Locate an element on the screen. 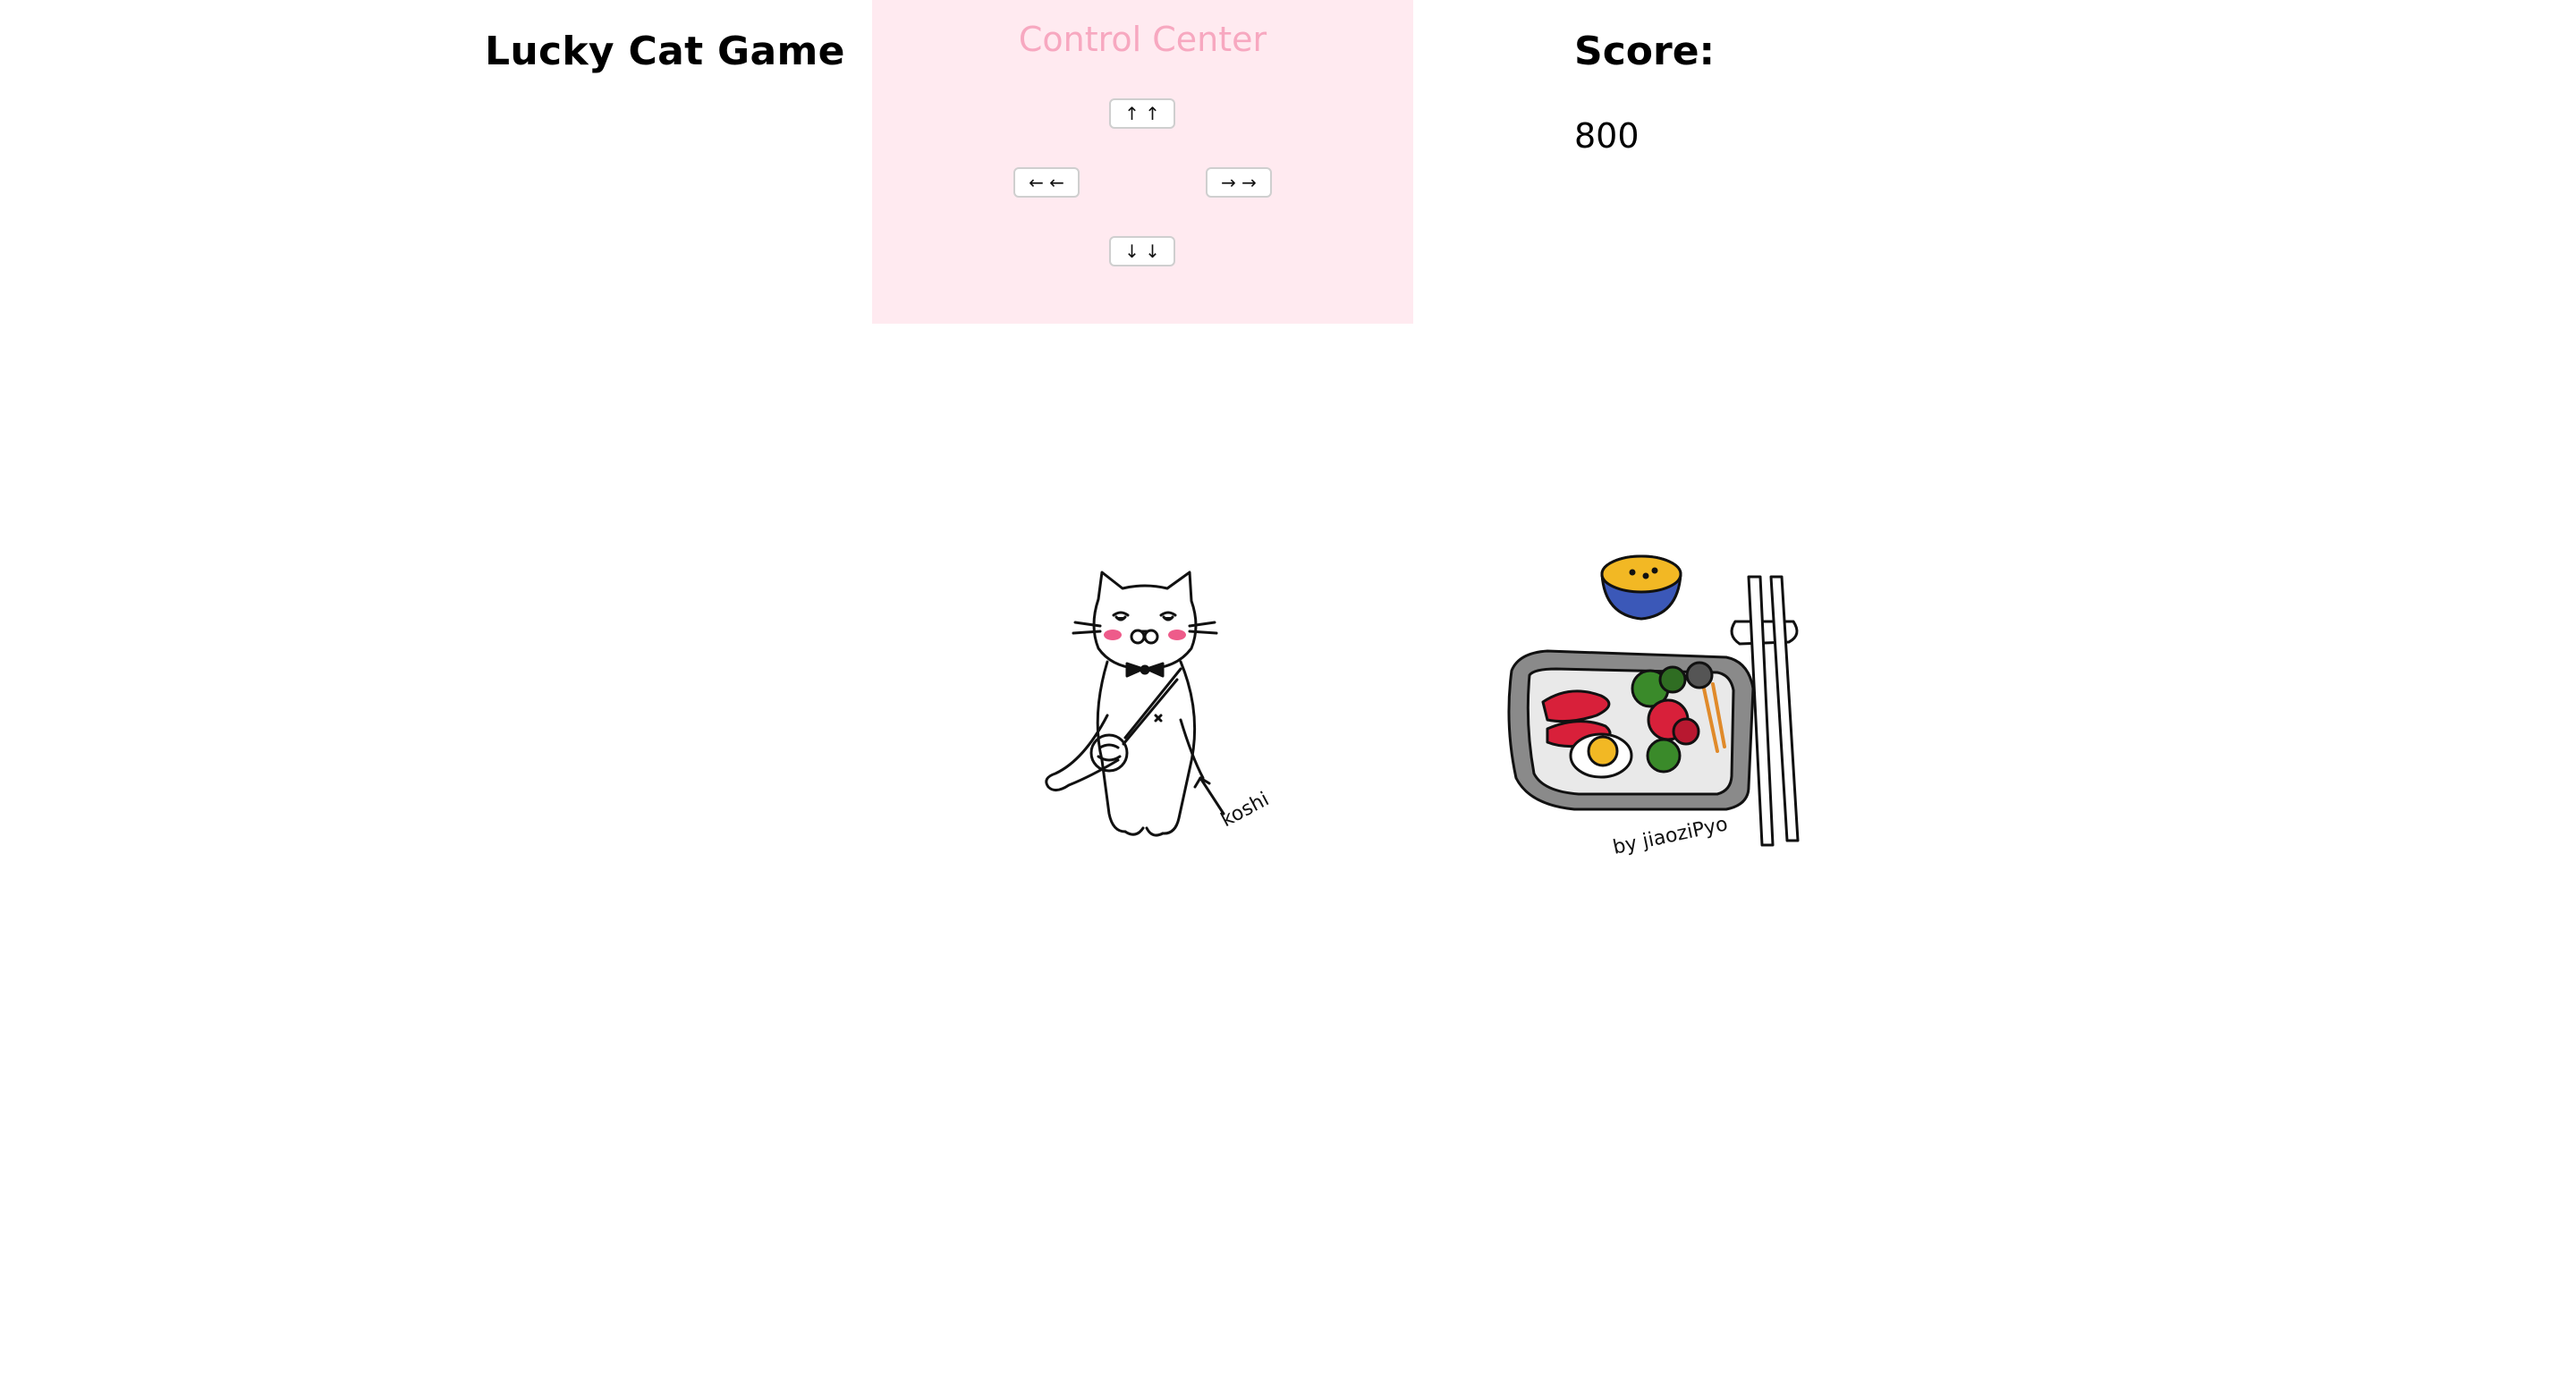 The height and width of the screenshot is (1395, 2576). move-down-button: ↓ ↓ is located at coordinates (1142, 251).